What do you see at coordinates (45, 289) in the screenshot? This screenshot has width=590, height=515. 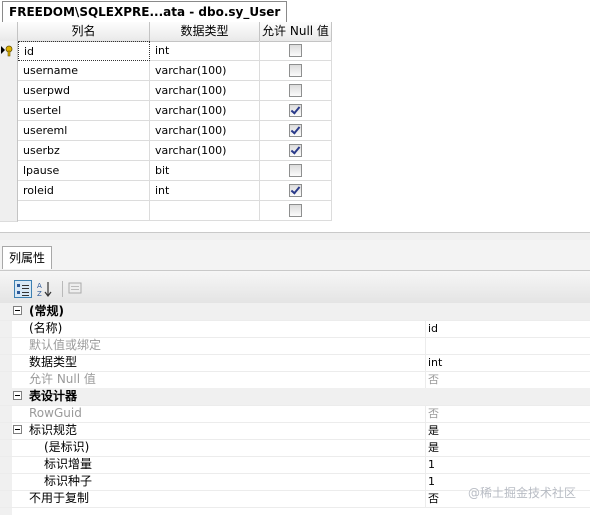 I see `sort-az-icon: A Z` at bounding box center [45, 289].